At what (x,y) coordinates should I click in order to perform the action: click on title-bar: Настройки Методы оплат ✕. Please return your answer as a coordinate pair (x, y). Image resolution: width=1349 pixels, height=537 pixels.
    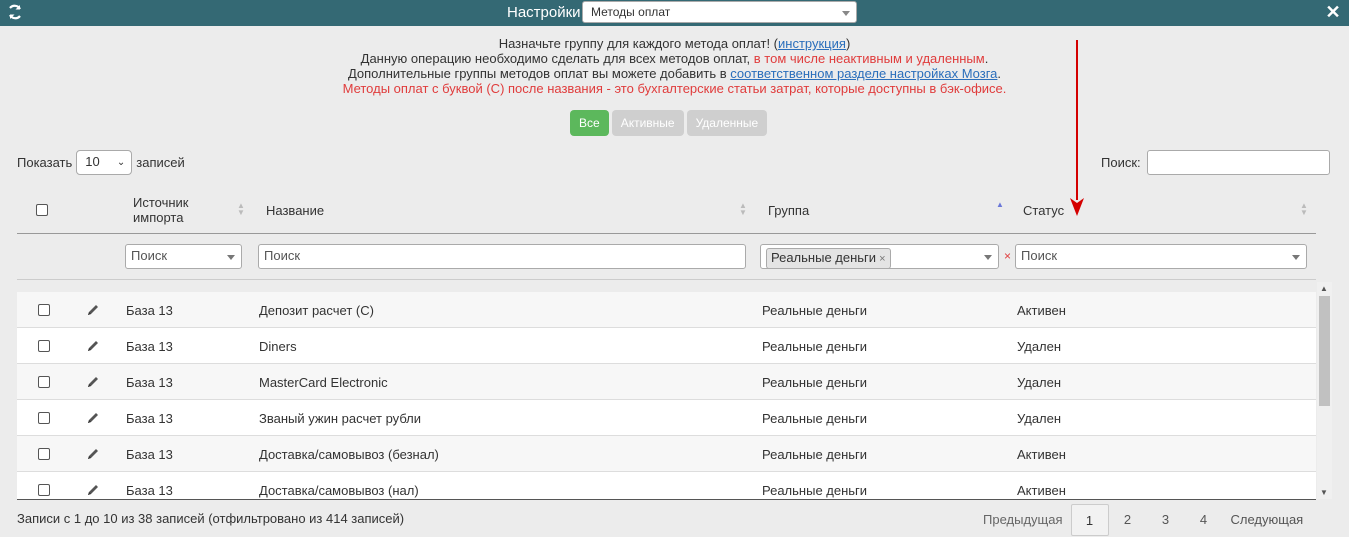
    Looking at the image, I should click on (674, 13).